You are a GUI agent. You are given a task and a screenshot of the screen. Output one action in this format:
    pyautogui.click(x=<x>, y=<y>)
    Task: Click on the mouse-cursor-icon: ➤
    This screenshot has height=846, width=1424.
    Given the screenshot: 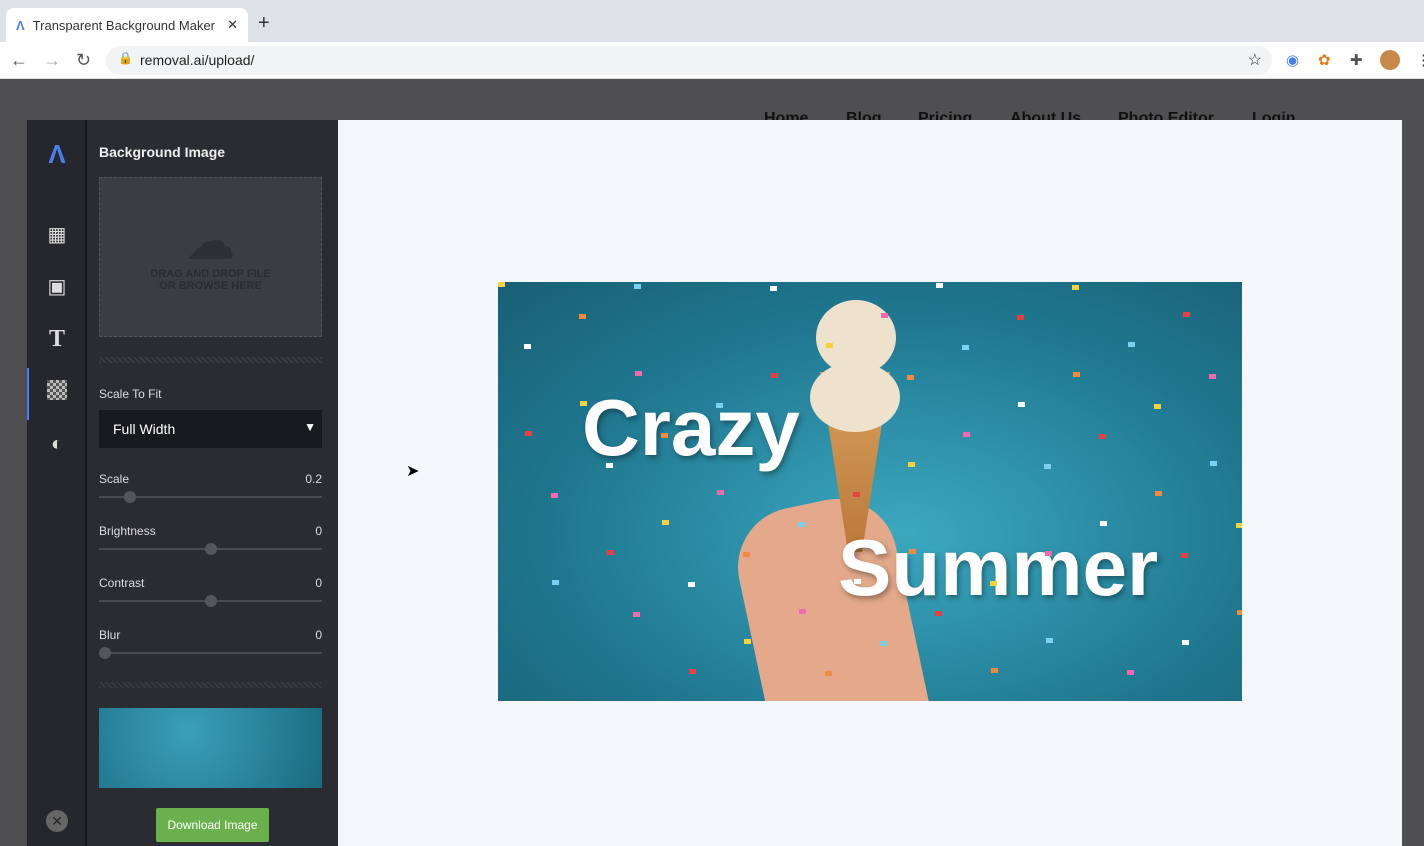 What is the action you would take?
    pyautogui.click(x=413, y=471)
    